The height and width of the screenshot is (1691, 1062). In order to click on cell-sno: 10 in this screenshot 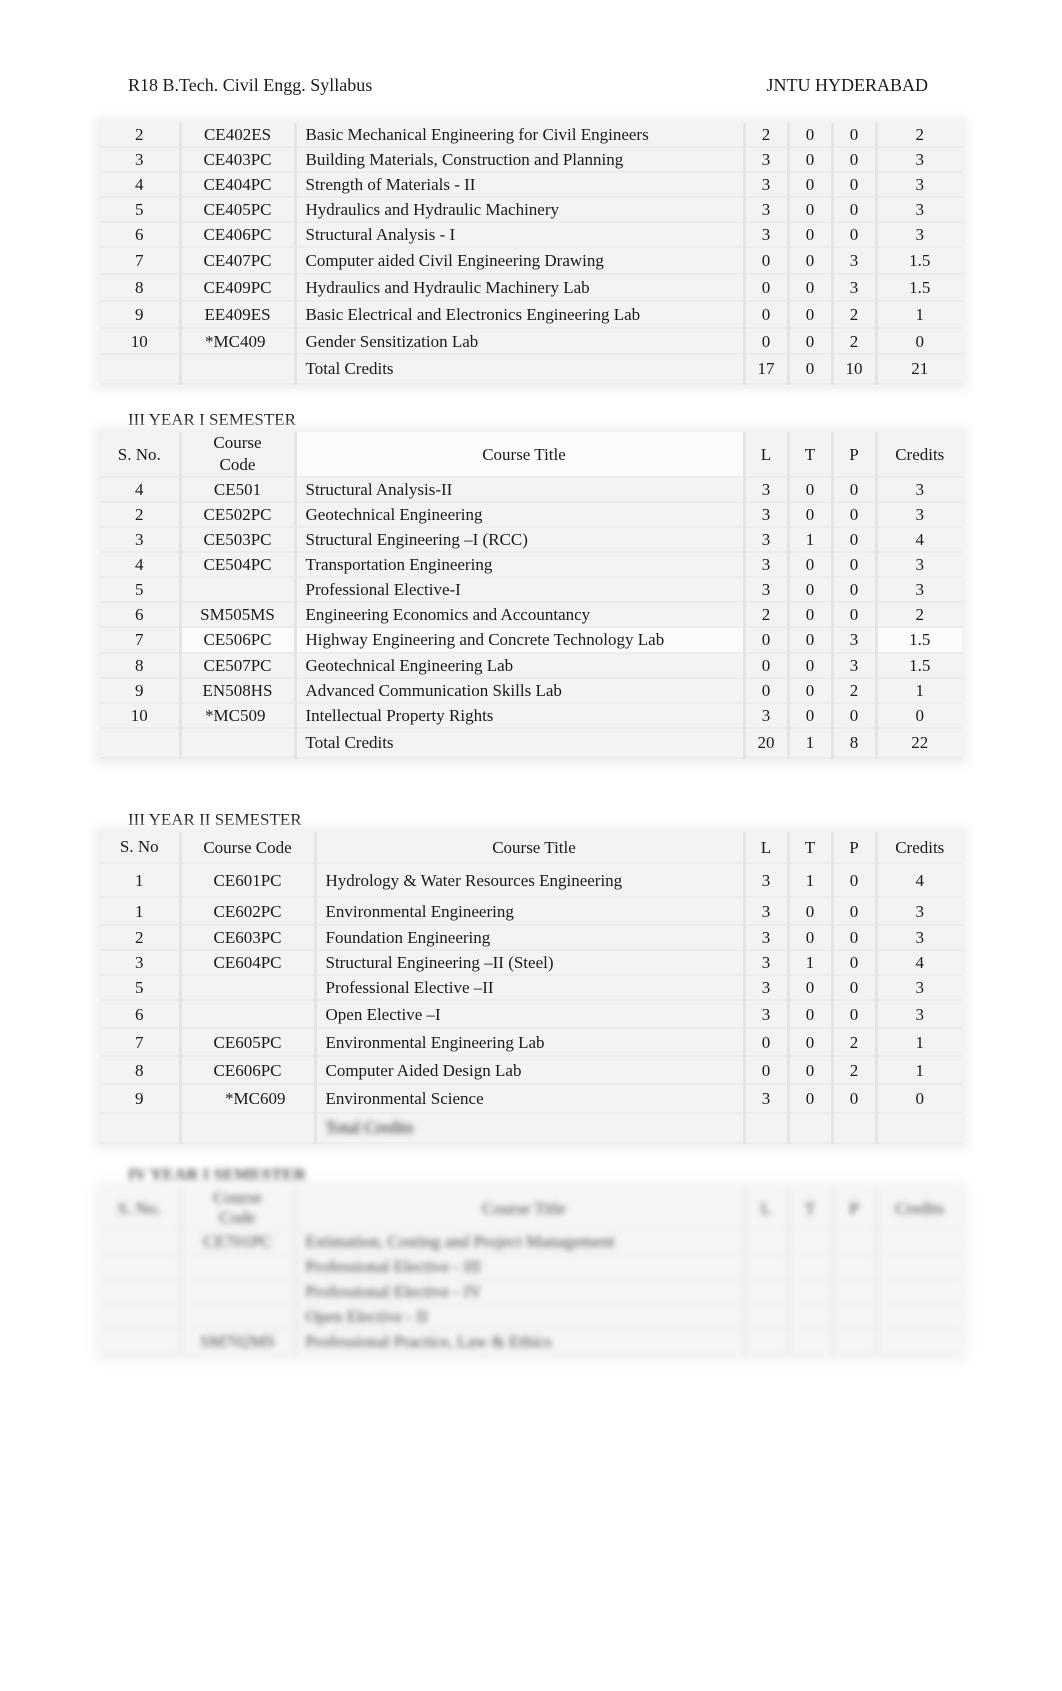, I will do `click(140, 341)`.